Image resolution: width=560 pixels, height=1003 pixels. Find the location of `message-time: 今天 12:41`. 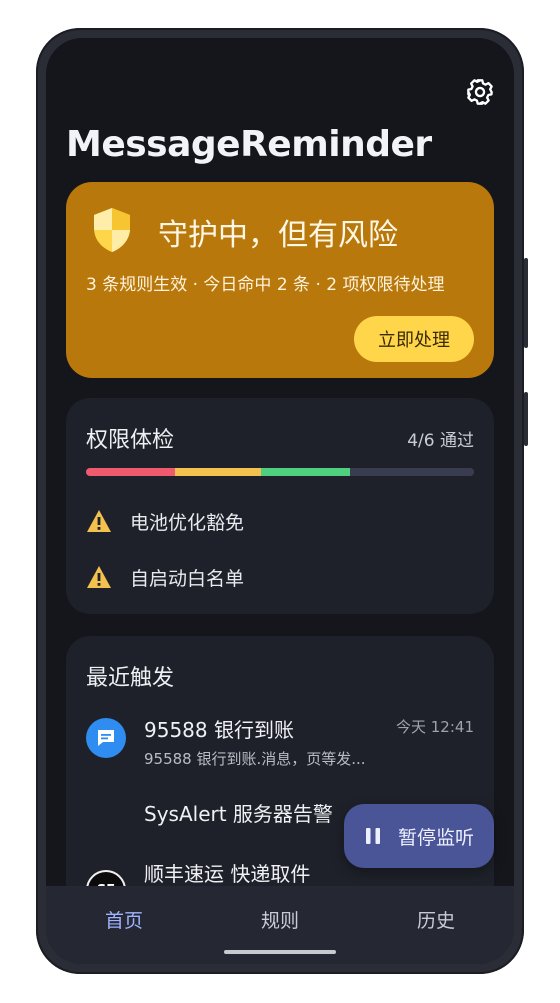

message-time: 今天 12:41 is located at coordinates (435, 727).